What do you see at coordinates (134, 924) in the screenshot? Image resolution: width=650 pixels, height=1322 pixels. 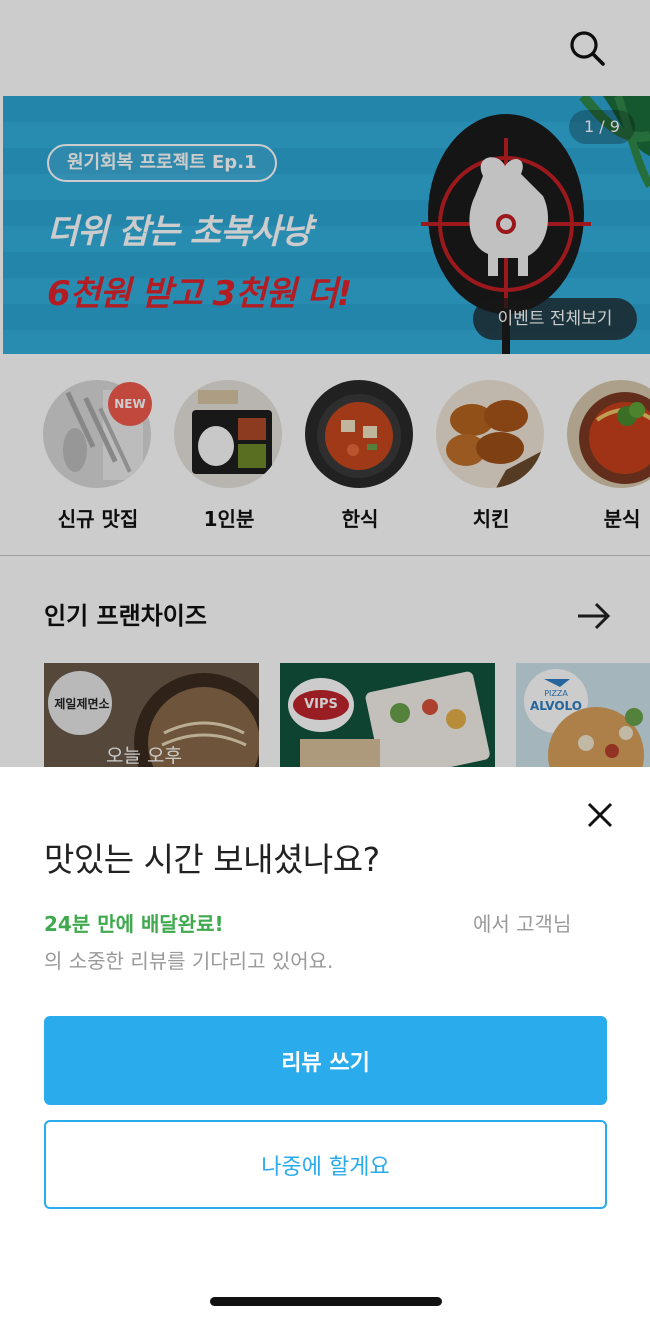 I see `delivery-time-text: 24분 만에 배달완료!` at bounding box center [134, 924].